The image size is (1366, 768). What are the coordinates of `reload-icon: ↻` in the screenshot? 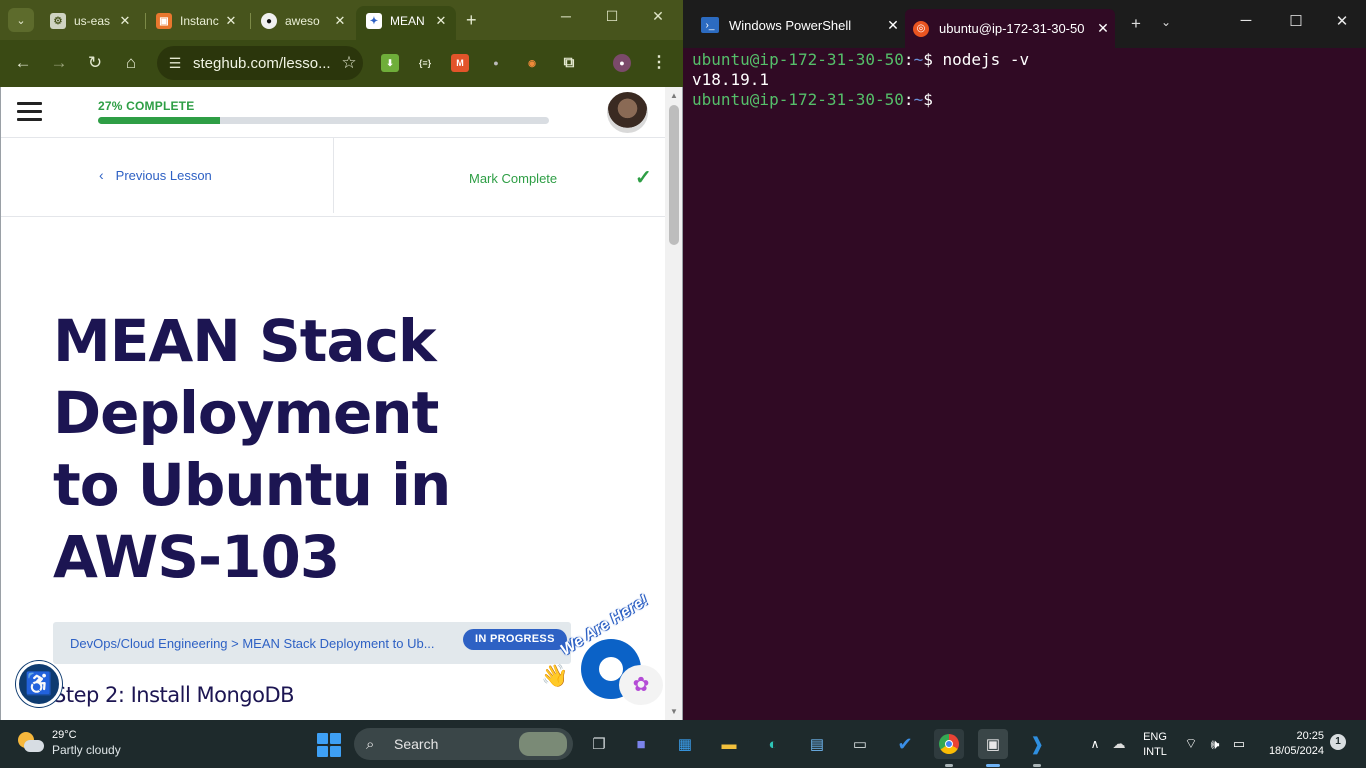 It's located at (95, 63).